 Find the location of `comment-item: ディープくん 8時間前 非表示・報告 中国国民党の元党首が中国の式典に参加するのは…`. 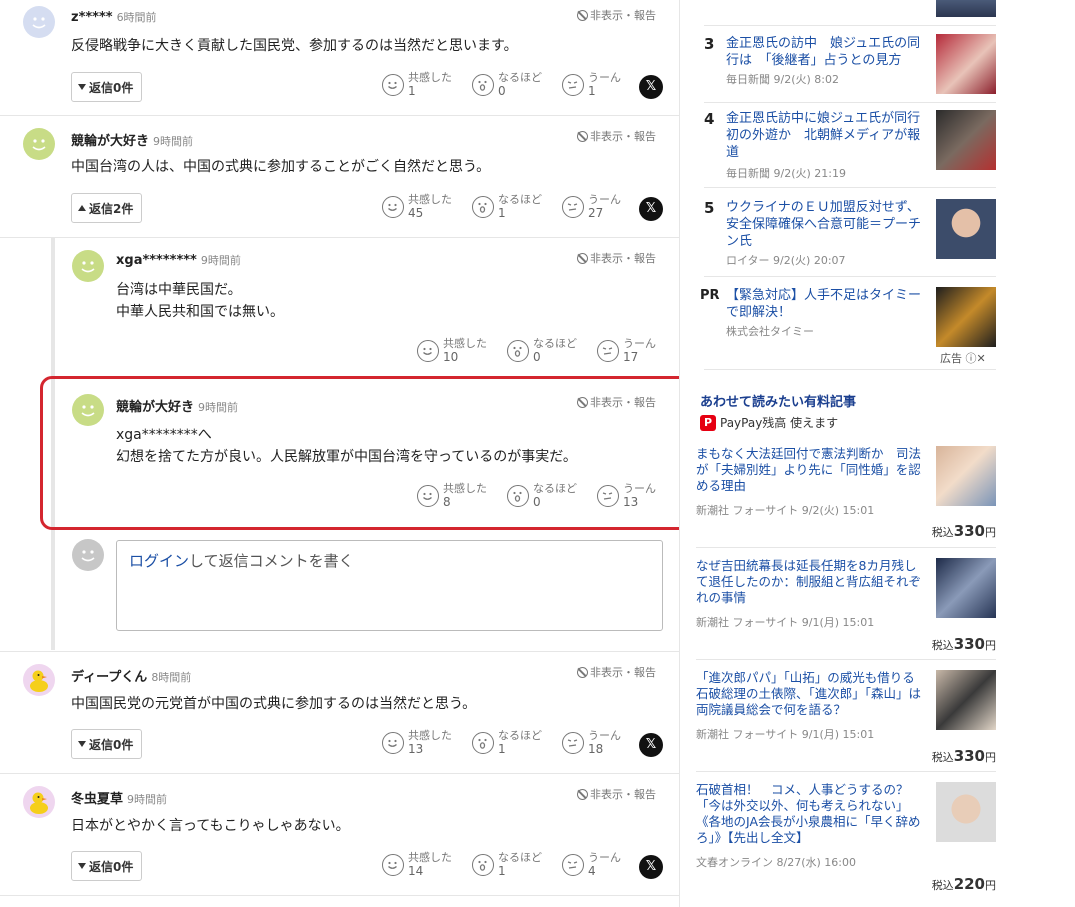

comment-item: ディープくん 8時間前 非表示・報告 中国国民党の元党首が中国の式典に参加するのは… is located at coordinates (339, 713).